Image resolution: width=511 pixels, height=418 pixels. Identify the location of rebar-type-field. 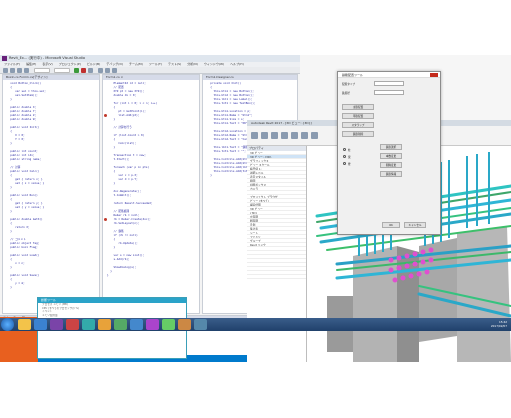
(389, 83).